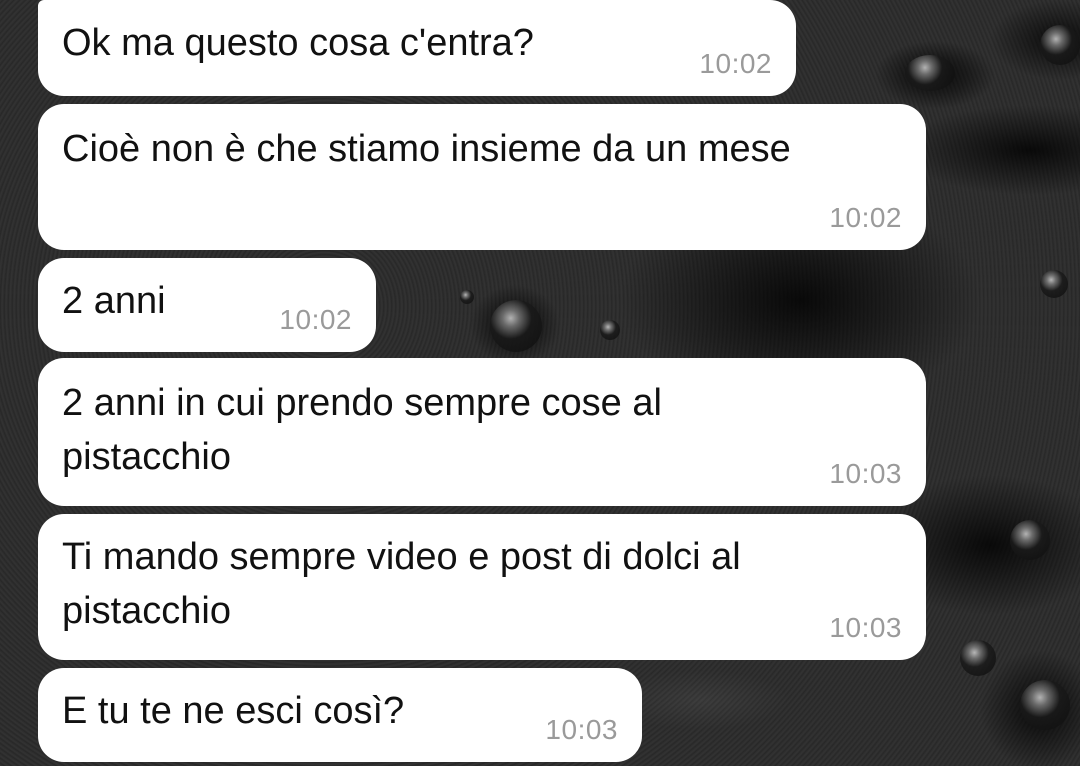 The image size is (1080, 766). Describe the element at coordinates (207, 305) in the screenshot. I see `message-bubble: 2 anni 10:02` at that location.